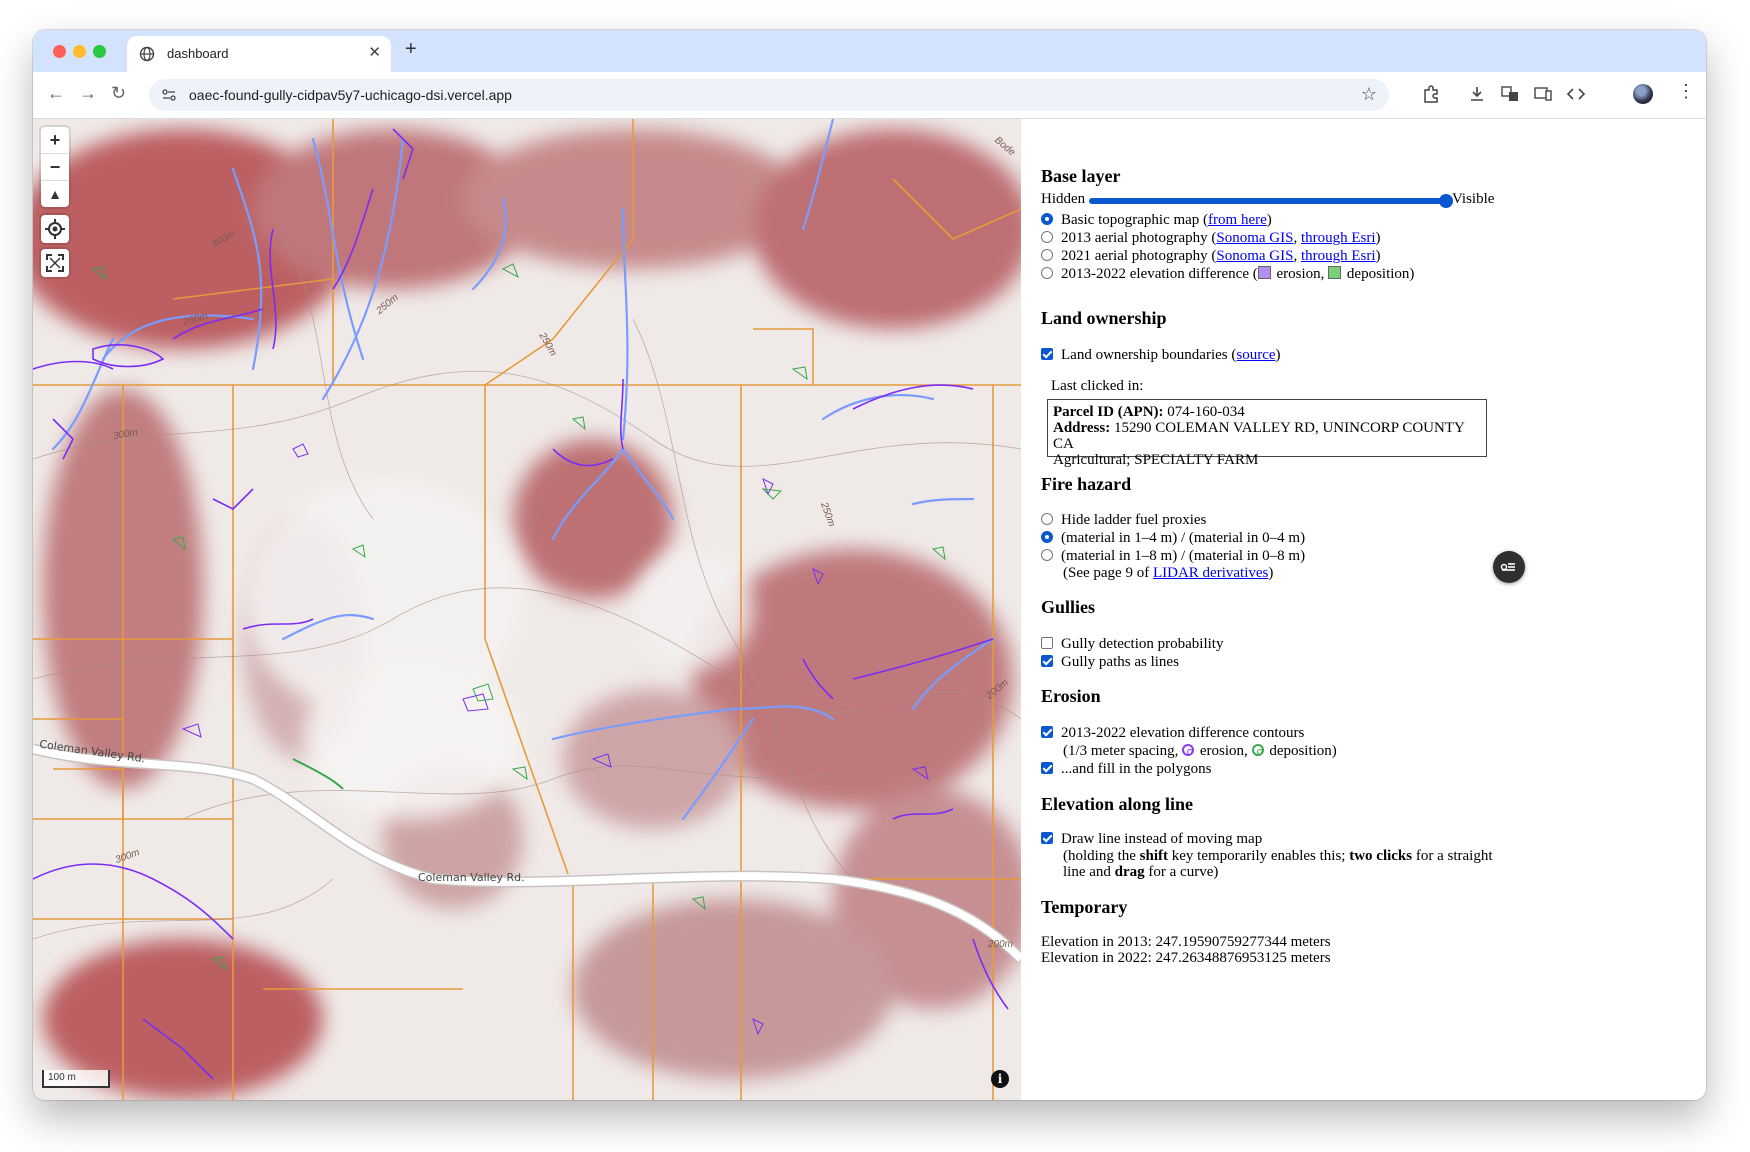 This screenshot has height=1152, width=1750. What do you see at coordinates (1378, 238) in the screenshot?
I see `option-label-end: )` at bounding box center [1378, 238].